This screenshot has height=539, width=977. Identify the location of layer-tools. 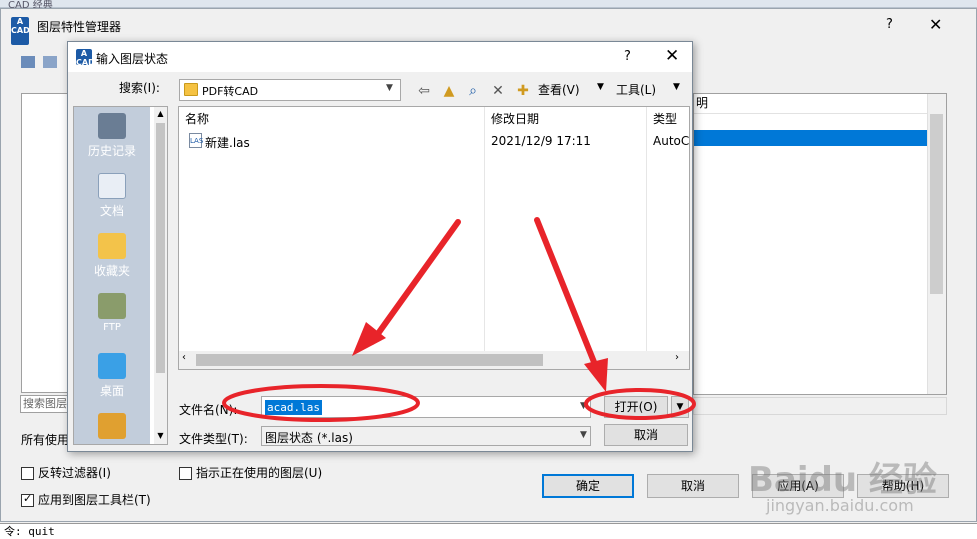
(41, 64).